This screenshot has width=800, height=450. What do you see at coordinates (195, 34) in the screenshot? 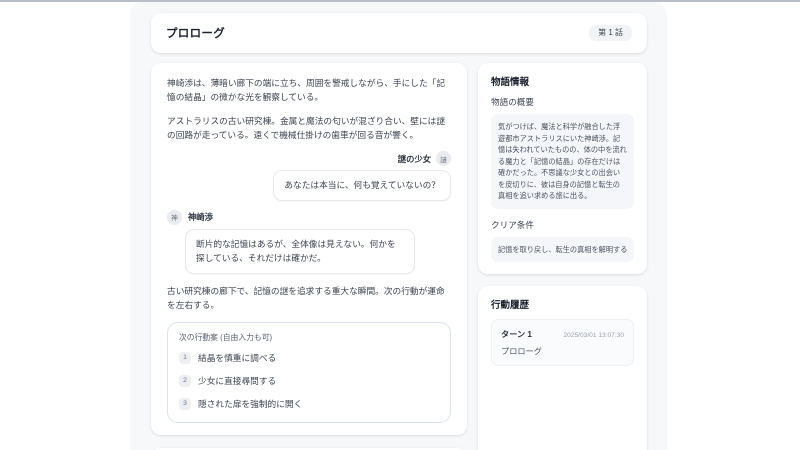
I see `page-title: プロローグ` at bounding box center [195, 34].